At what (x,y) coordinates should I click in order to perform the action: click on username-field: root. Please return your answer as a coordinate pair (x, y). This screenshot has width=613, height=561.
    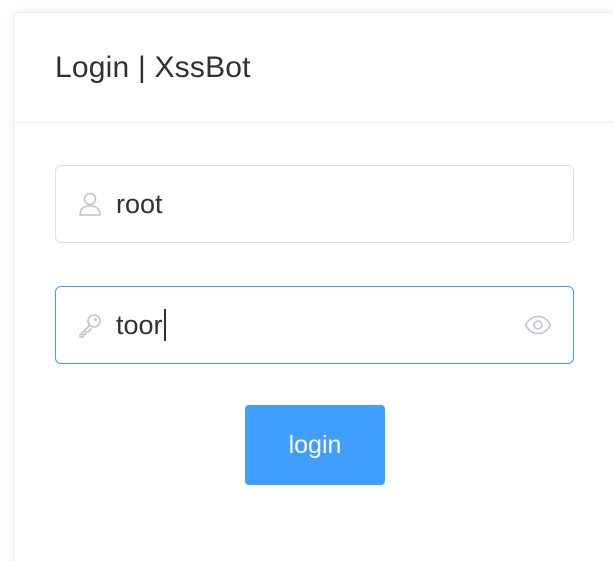
    Looking at the image, I should click on (314, 204).